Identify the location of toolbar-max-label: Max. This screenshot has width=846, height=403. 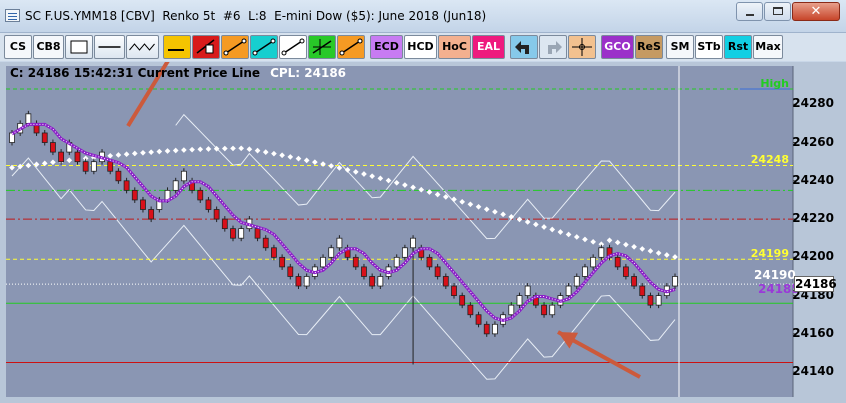
(768, 46).